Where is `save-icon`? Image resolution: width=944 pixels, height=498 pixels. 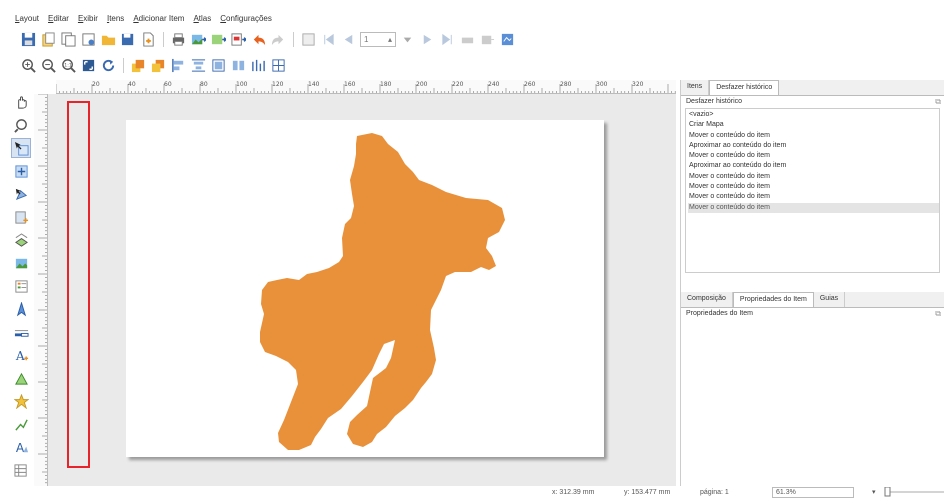 save-icon is located at coordinates (28, 39).